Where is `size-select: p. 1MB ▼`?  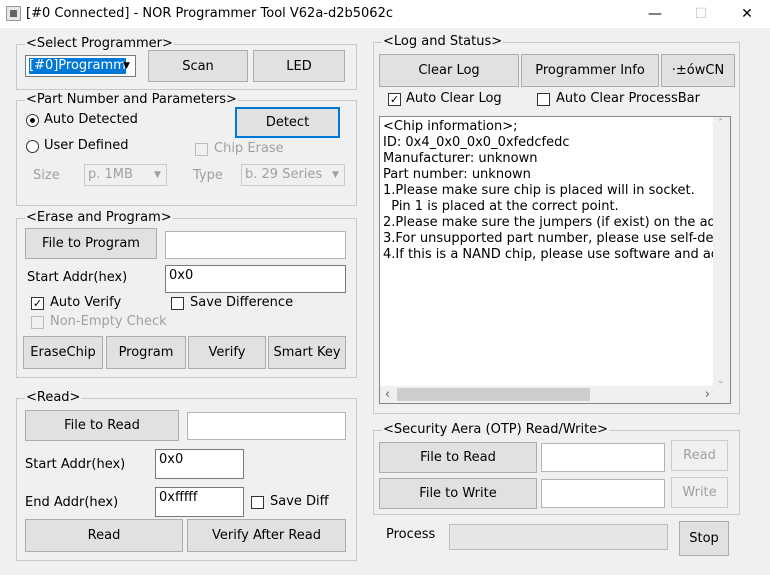
size-select: p. 1MB ▼ is located at coordinates (125, 175).